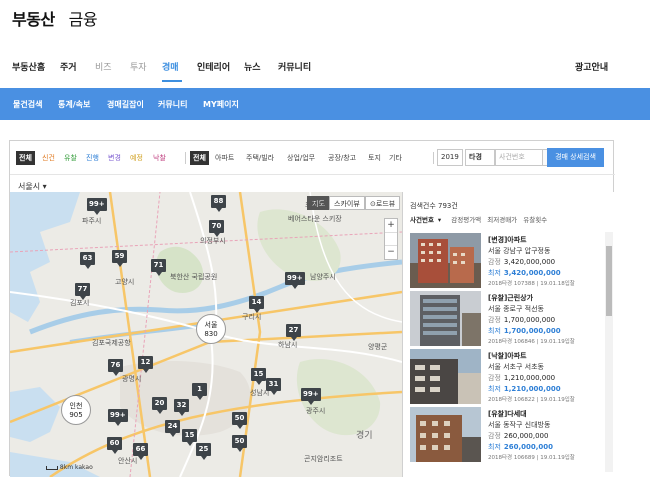 This screenshot has height=477, width=650. Describe the element at coordinates (511, 400) in the screenshot. I see `case-number: 2018타경 106822` at that location.